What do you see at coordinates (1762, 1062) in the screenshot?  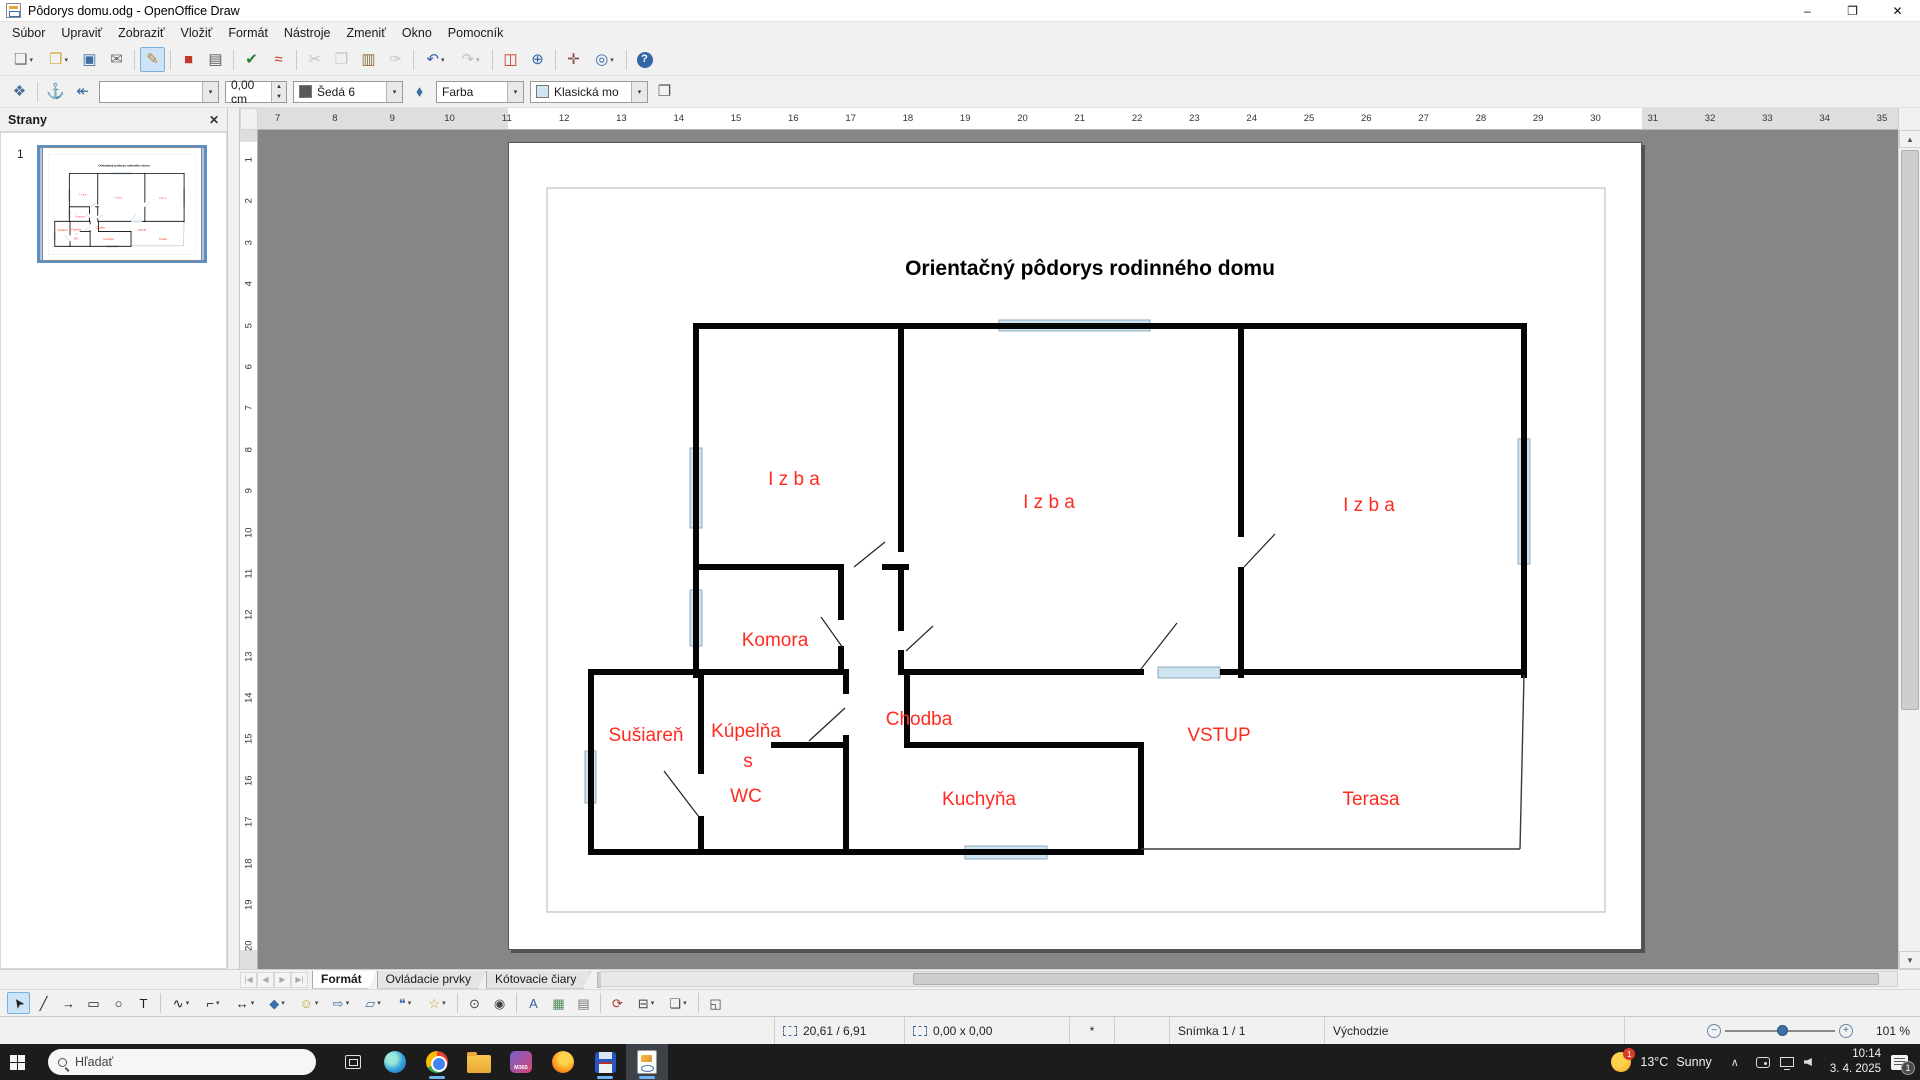 I see `cast-icon` at bounding box center [1762, 1062].